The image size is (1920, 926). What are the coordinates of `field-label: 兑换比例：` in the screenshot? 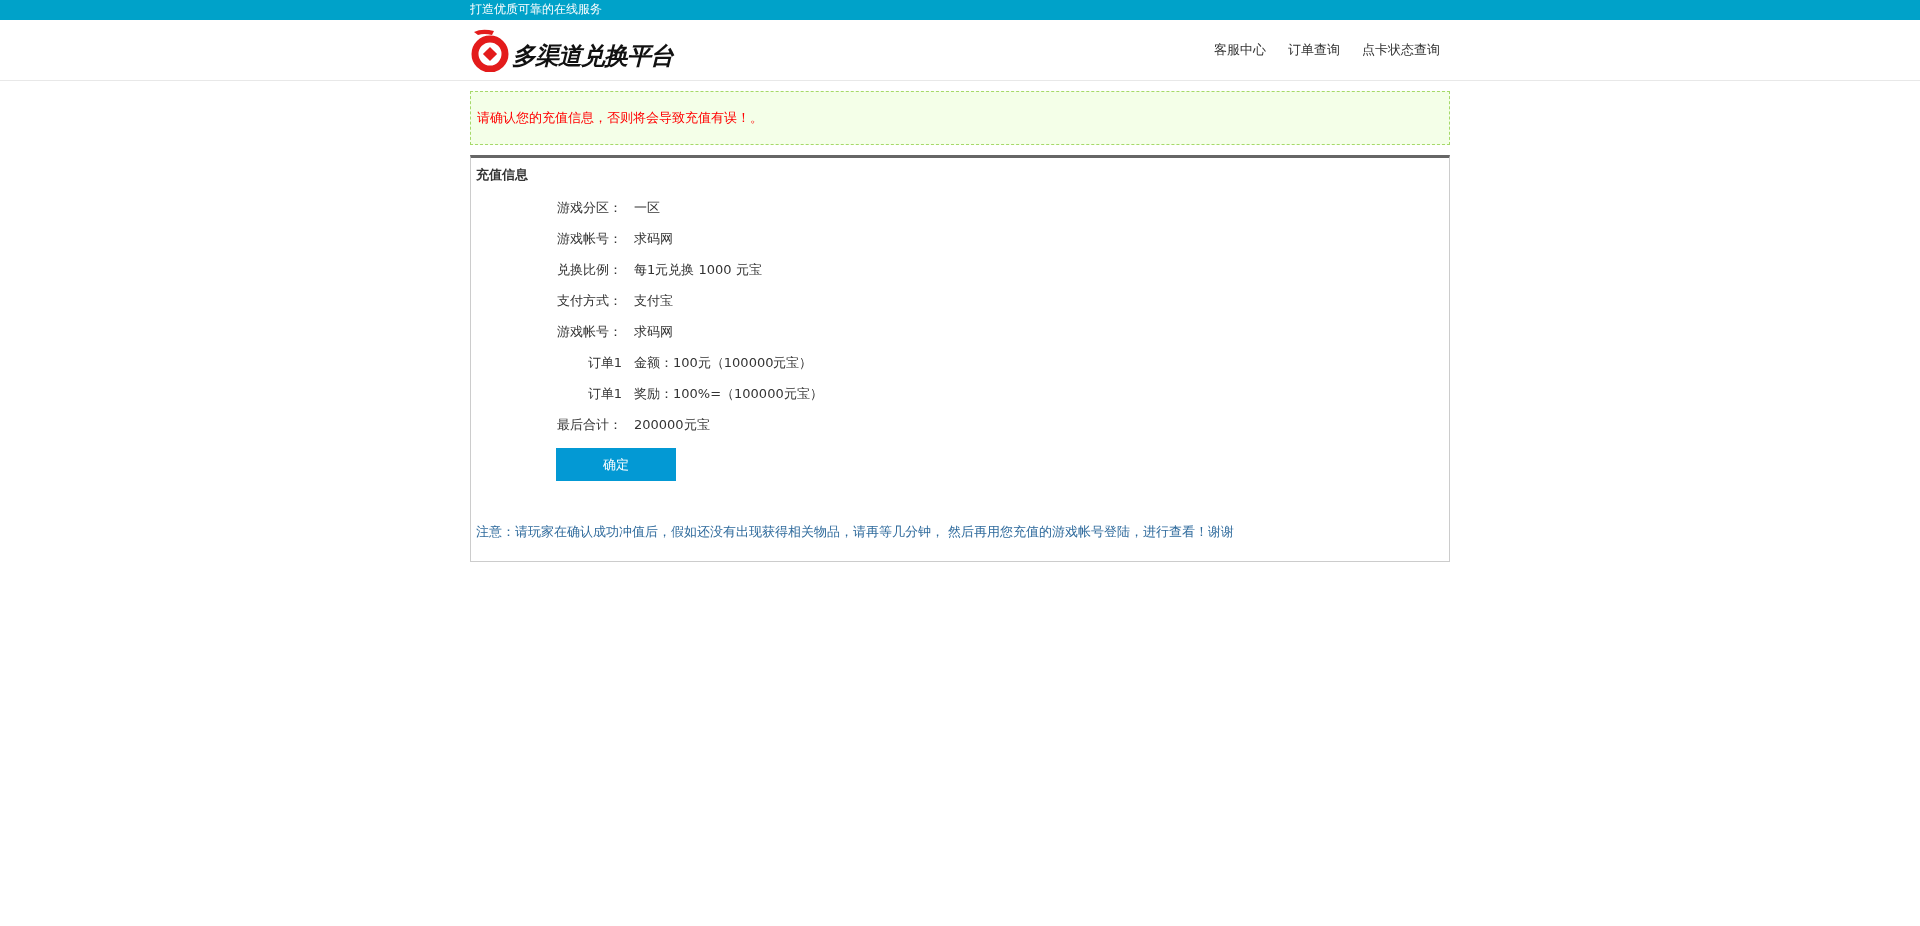 It's located at (589, 269).